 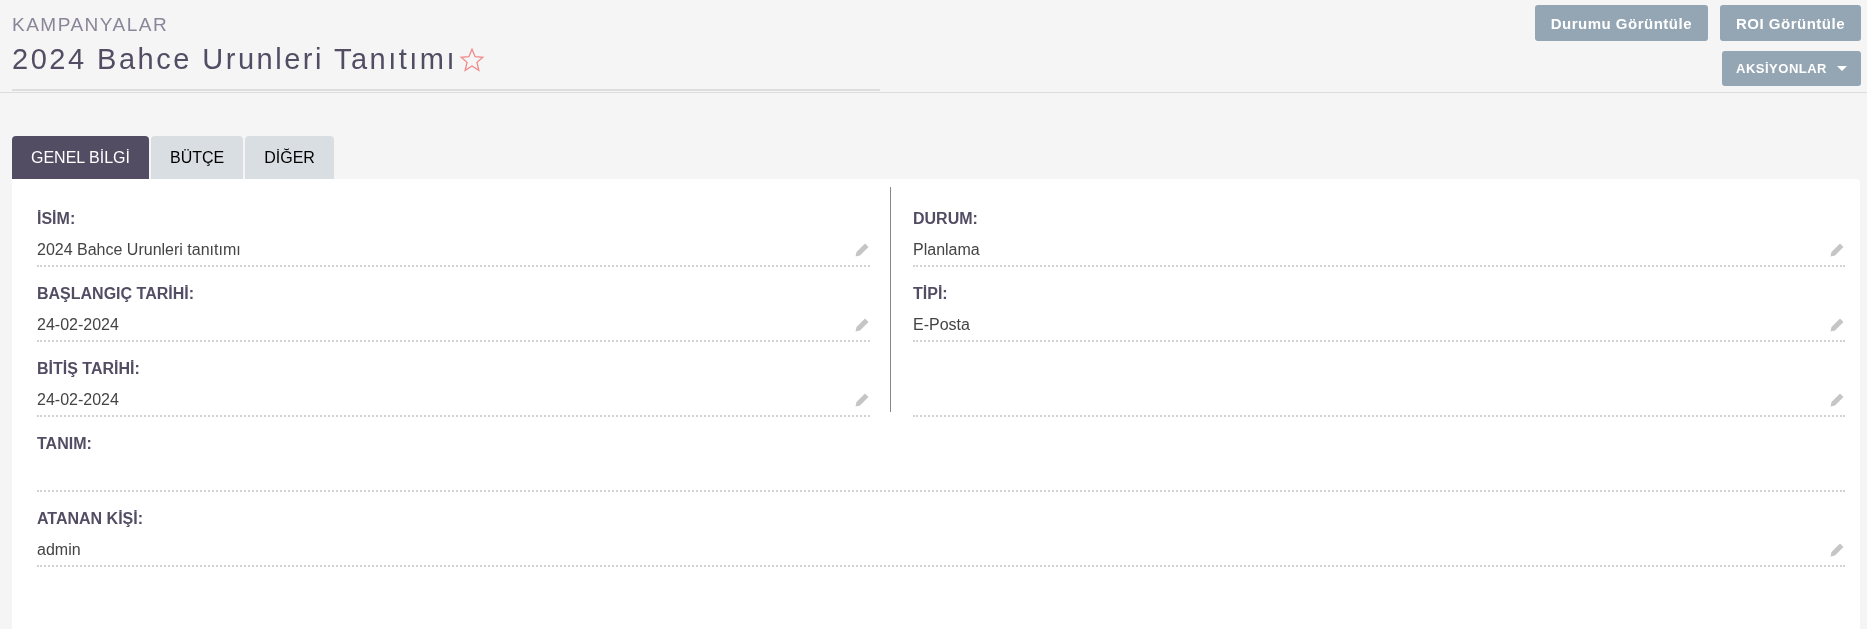 What do you see at coordinates (941, 325) in the screenshot?
I see `field-value: E-Posta` at bounding box center [941, 325].